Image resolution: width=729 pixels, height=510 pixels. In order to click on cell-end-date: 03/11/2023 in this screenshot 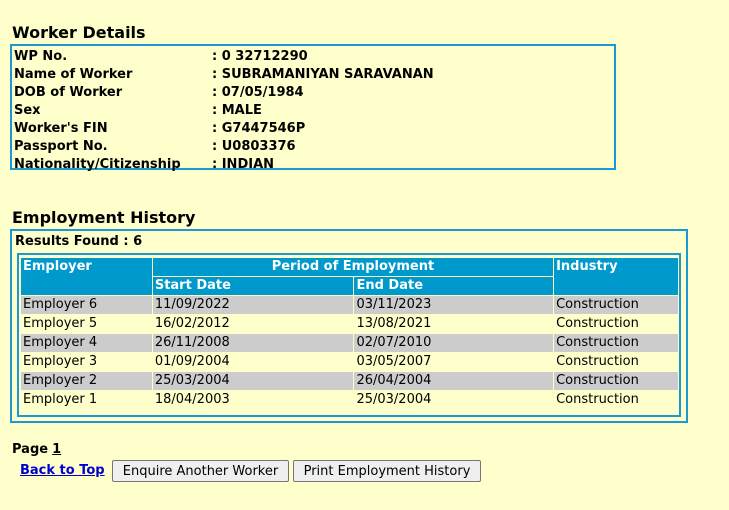, I will do `click(454, 305)`.